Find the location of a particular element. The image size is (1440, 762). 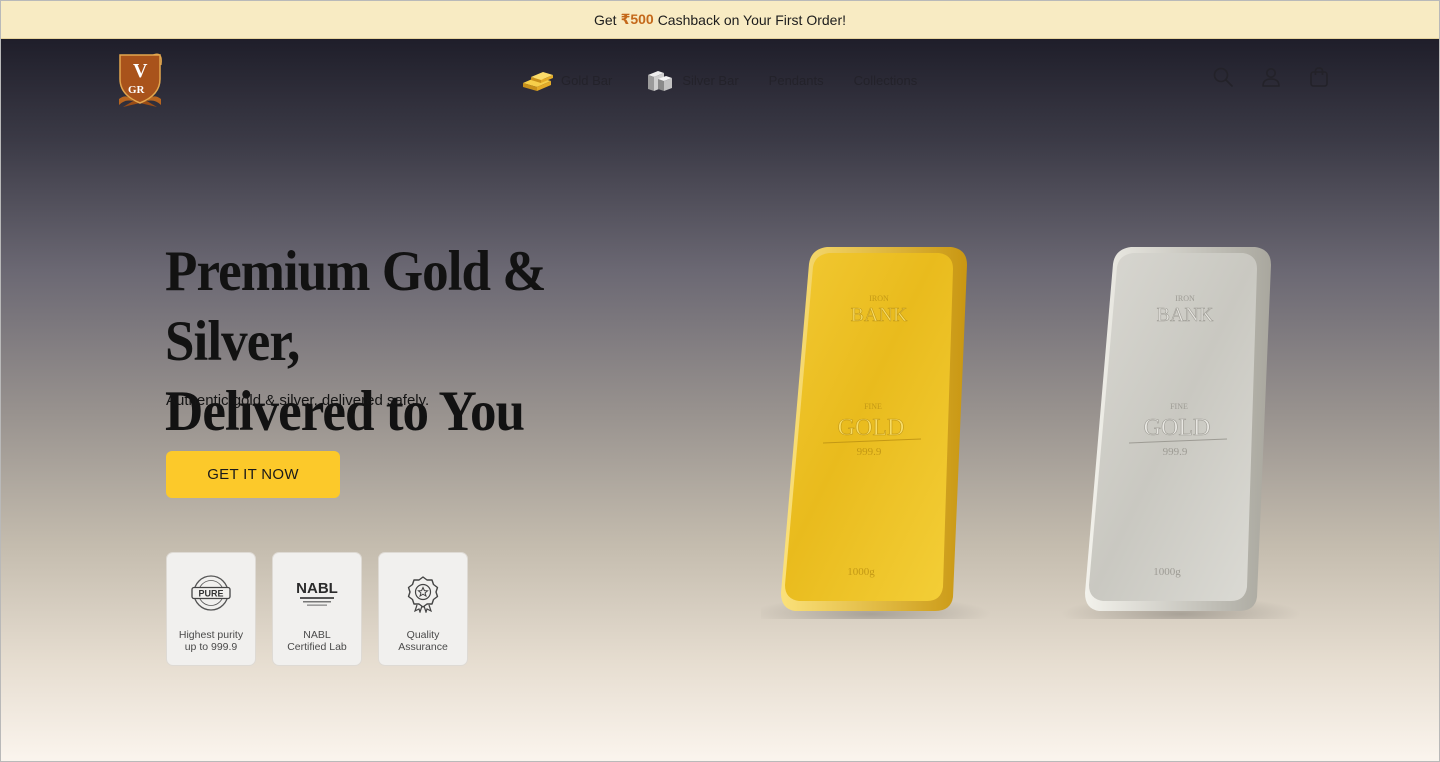

gold-bar-weight-text: 1000g is located at coordinates (861, 572).